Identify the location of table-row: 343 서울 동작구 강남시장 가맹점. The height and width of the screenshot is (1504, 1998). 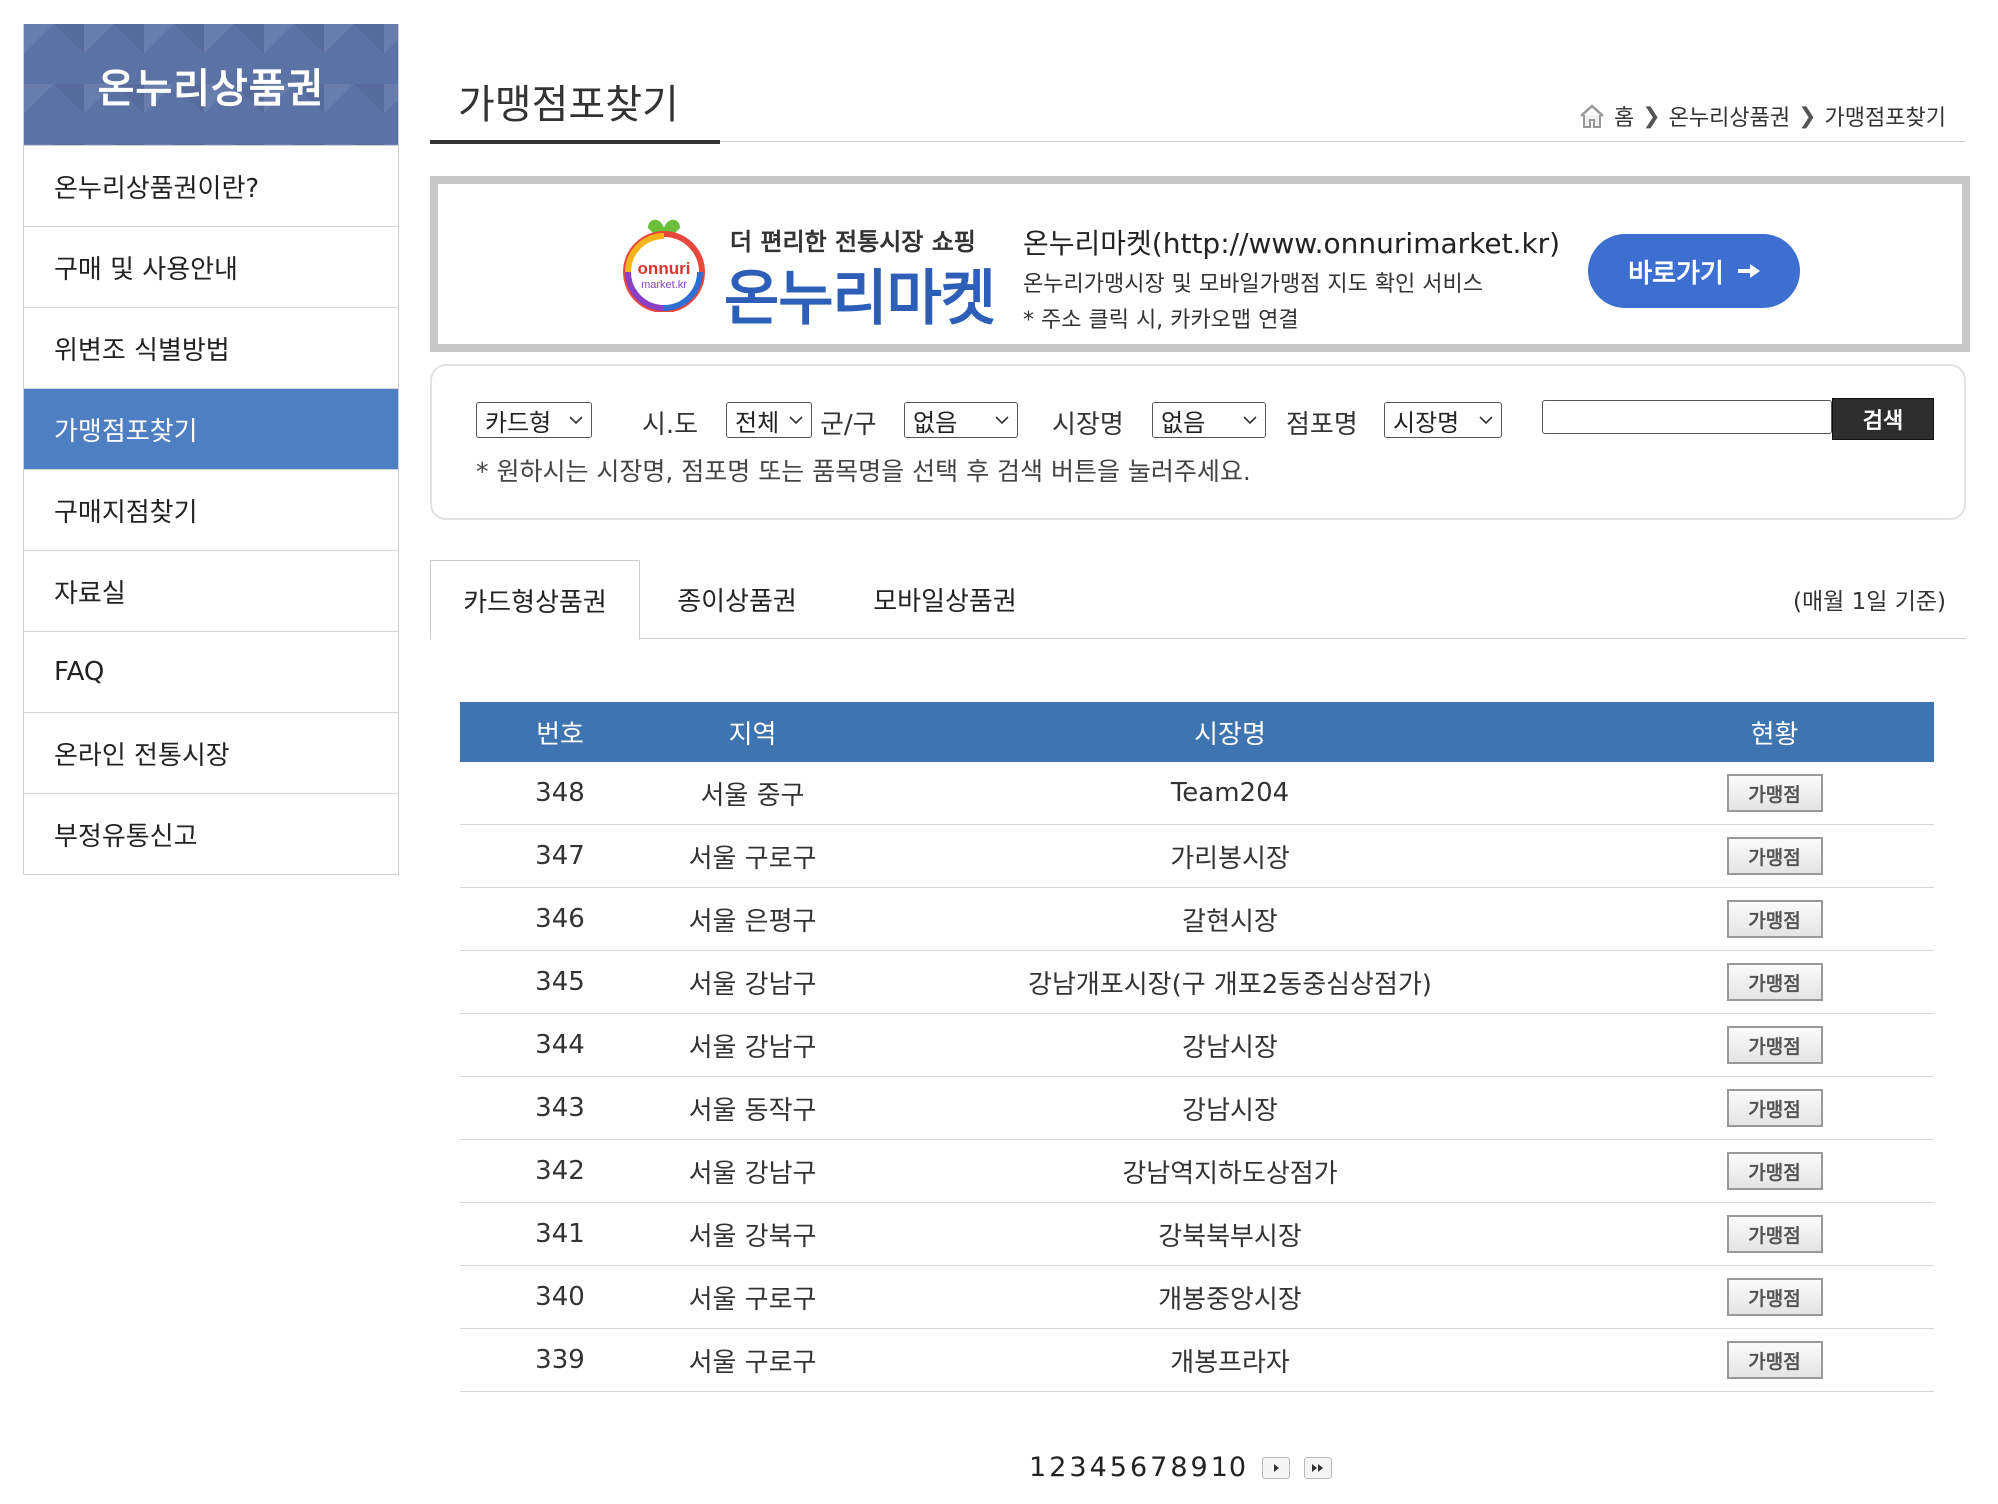
(1197, 1108).